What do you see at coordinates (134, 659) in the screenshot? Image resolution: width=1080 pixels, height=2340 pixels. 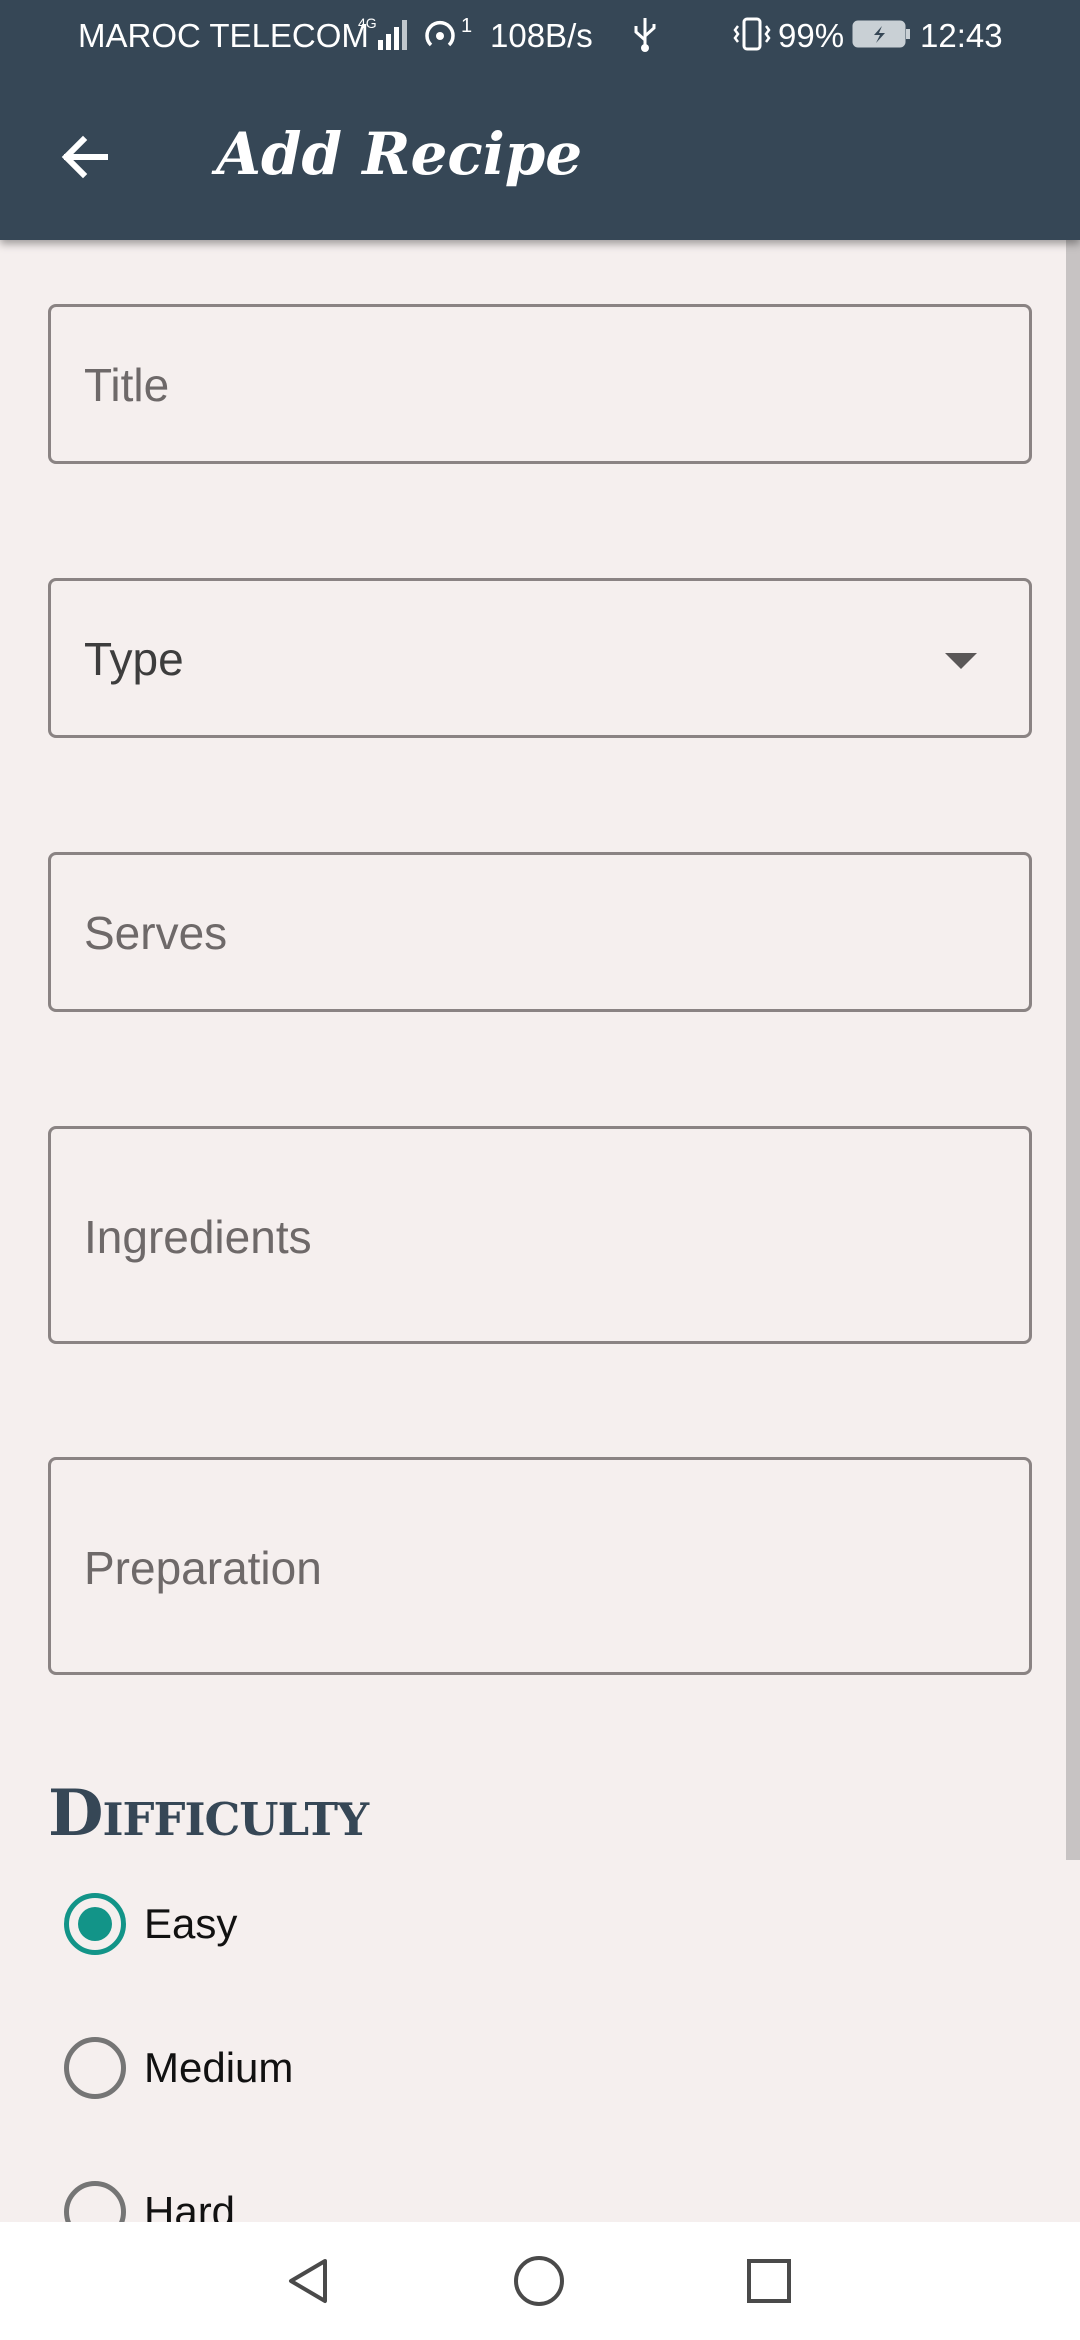 I see `type-dropdown-label: Type` at bounding box center [134, 659].